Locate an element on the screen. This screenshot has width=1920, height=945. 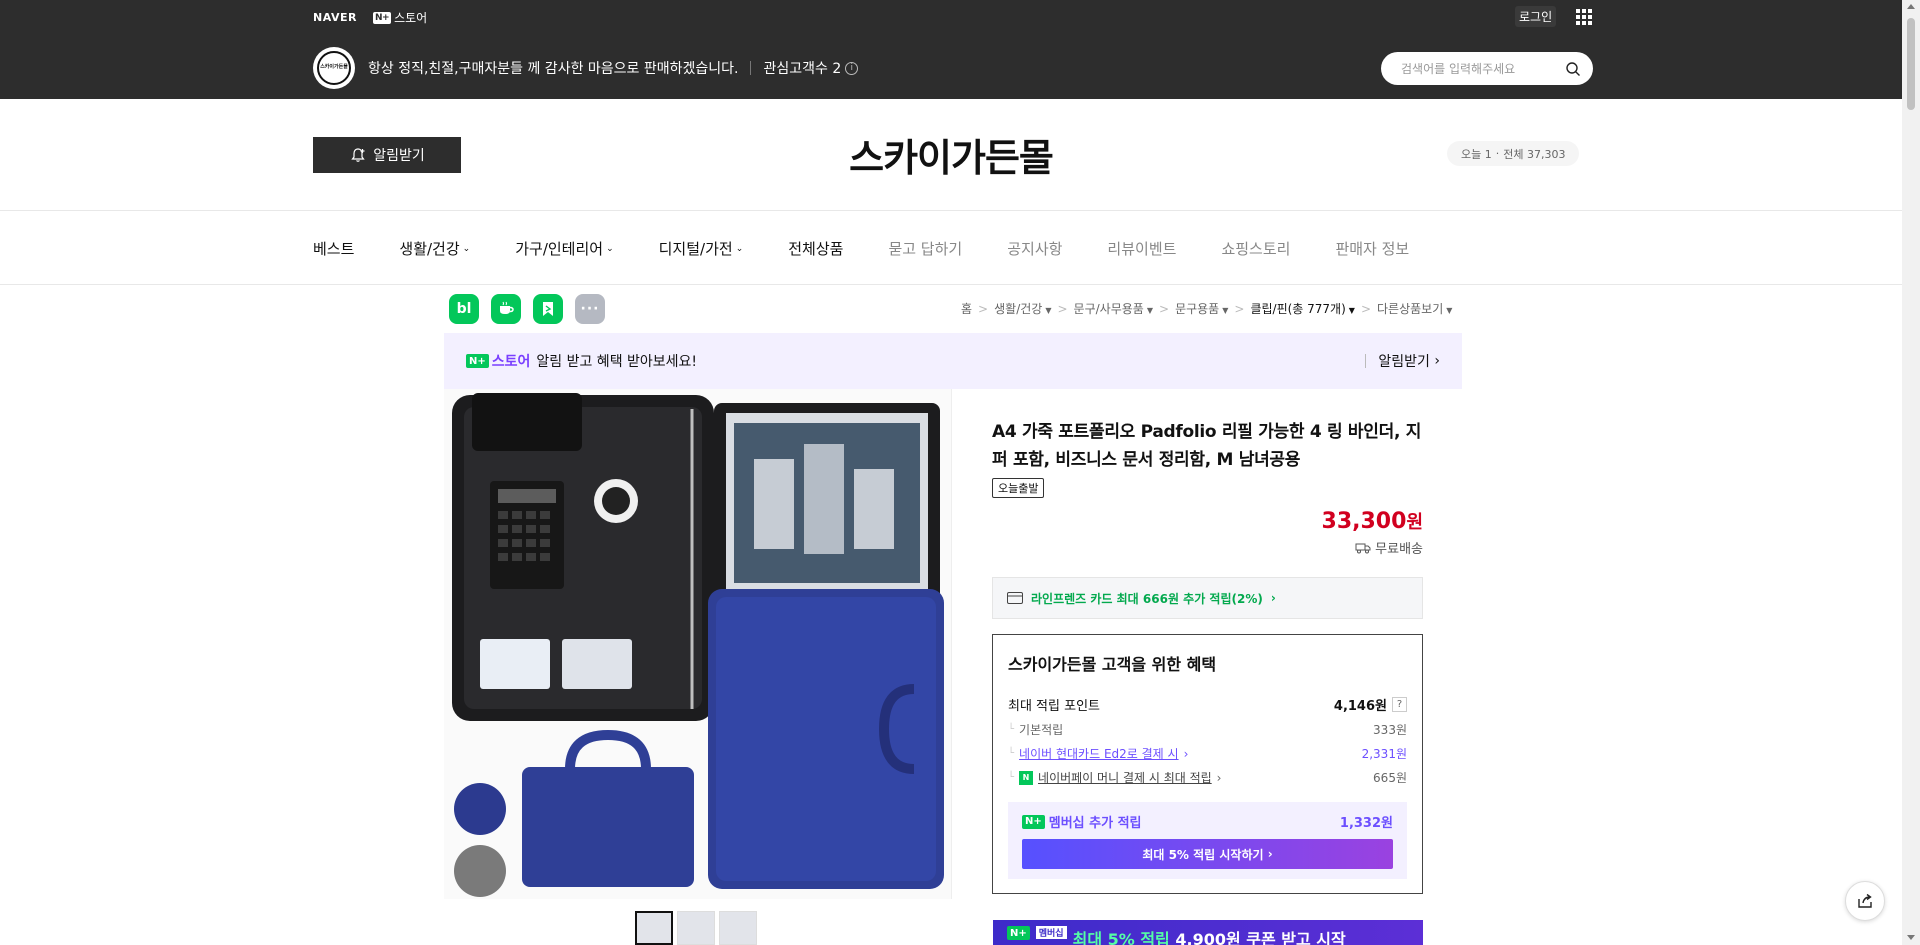
share-icon is located at coordinates (1865, 900).